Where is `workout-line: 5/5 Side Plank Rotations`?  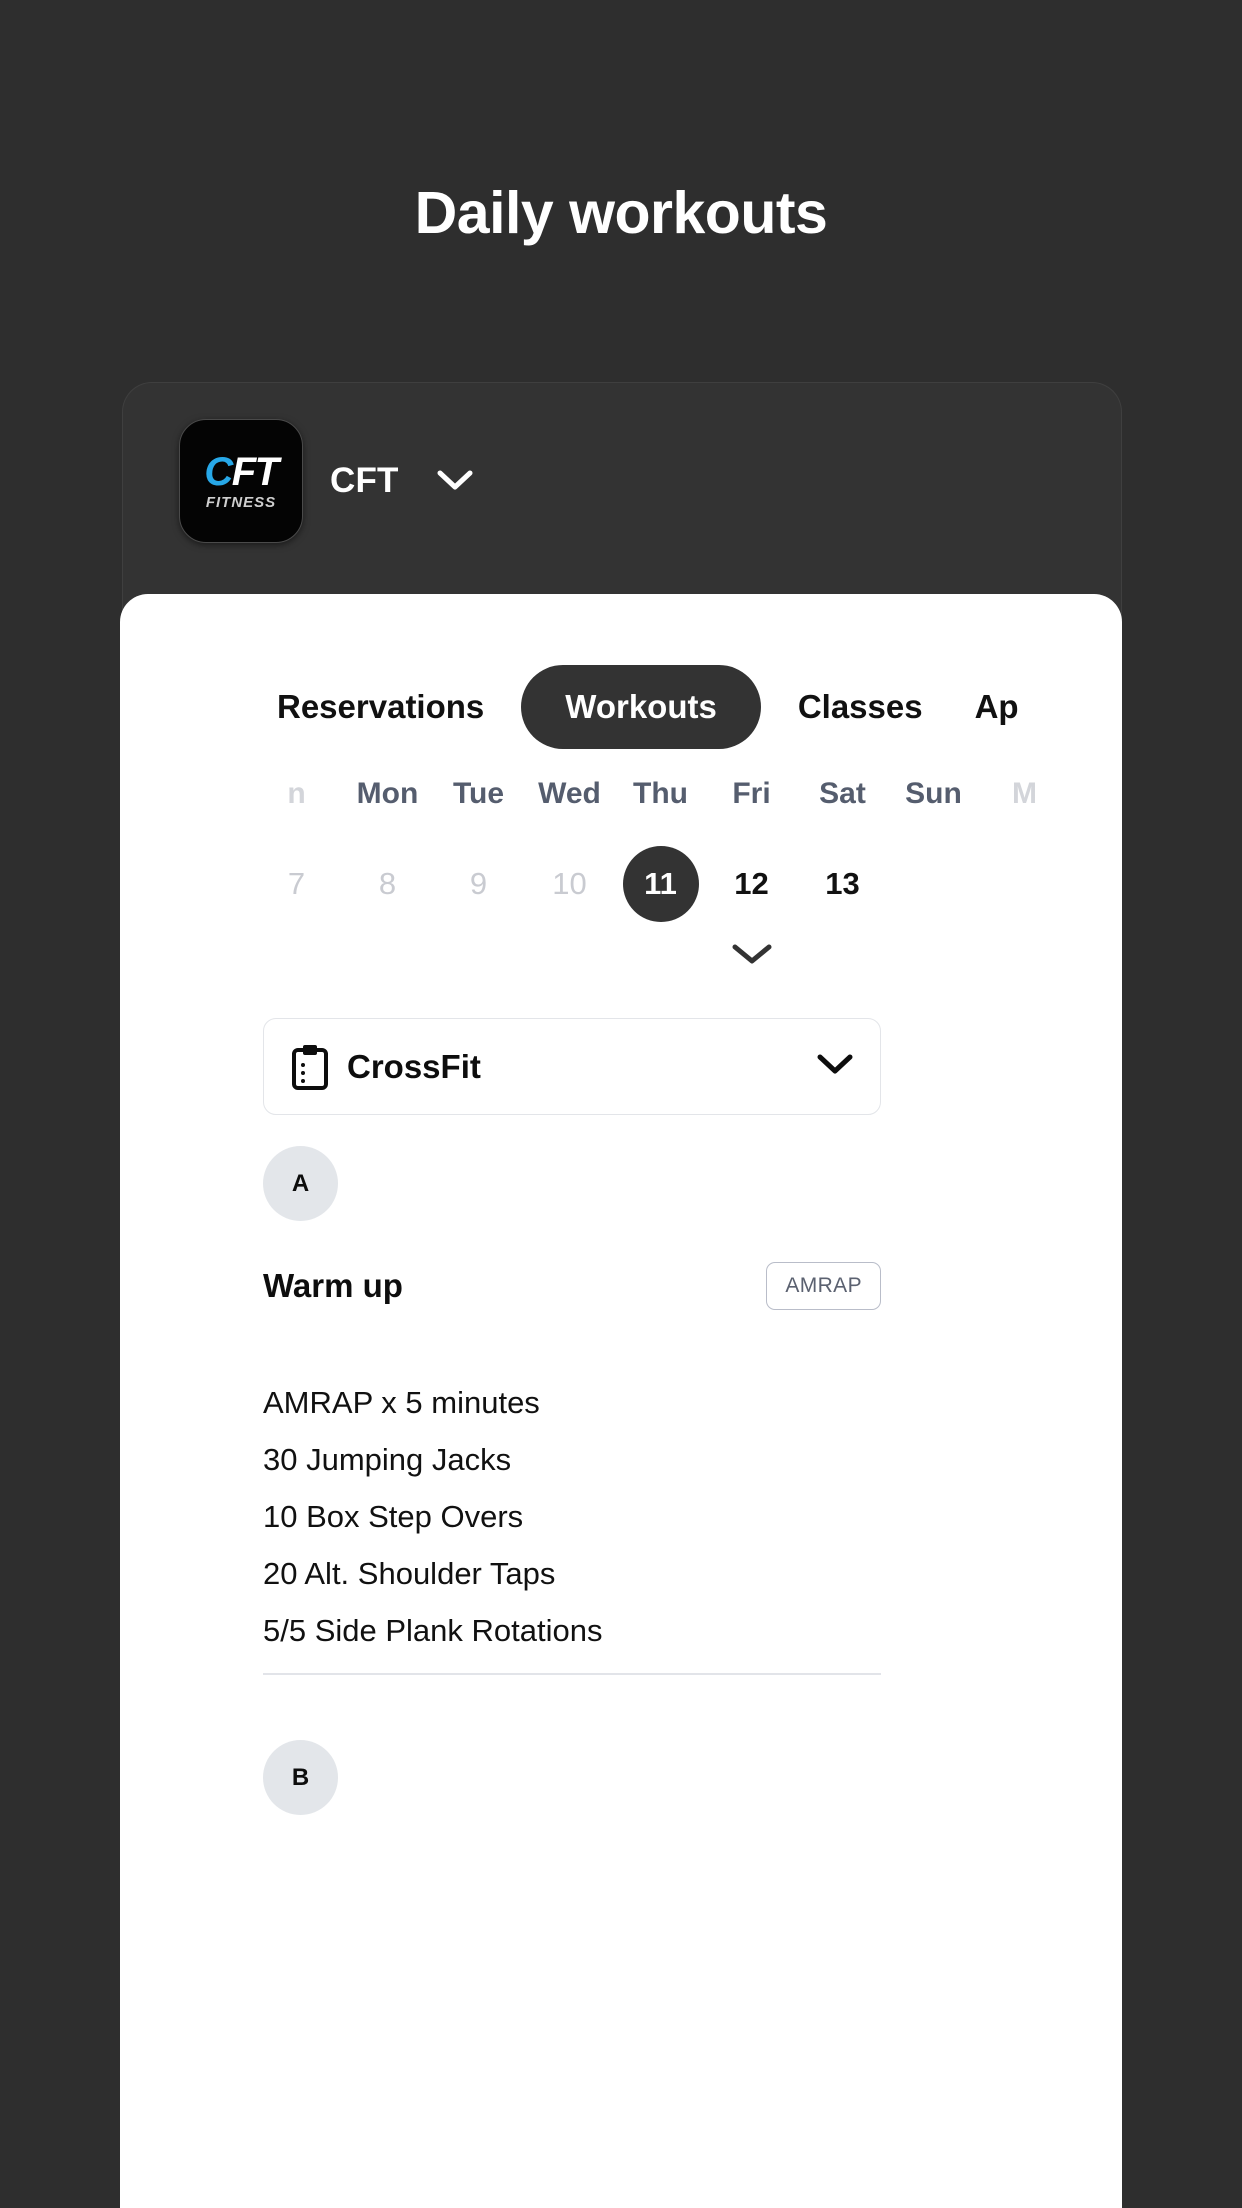
workout-line: 5/5 Side Plank Rotations is located at coordinates (433, 1630).